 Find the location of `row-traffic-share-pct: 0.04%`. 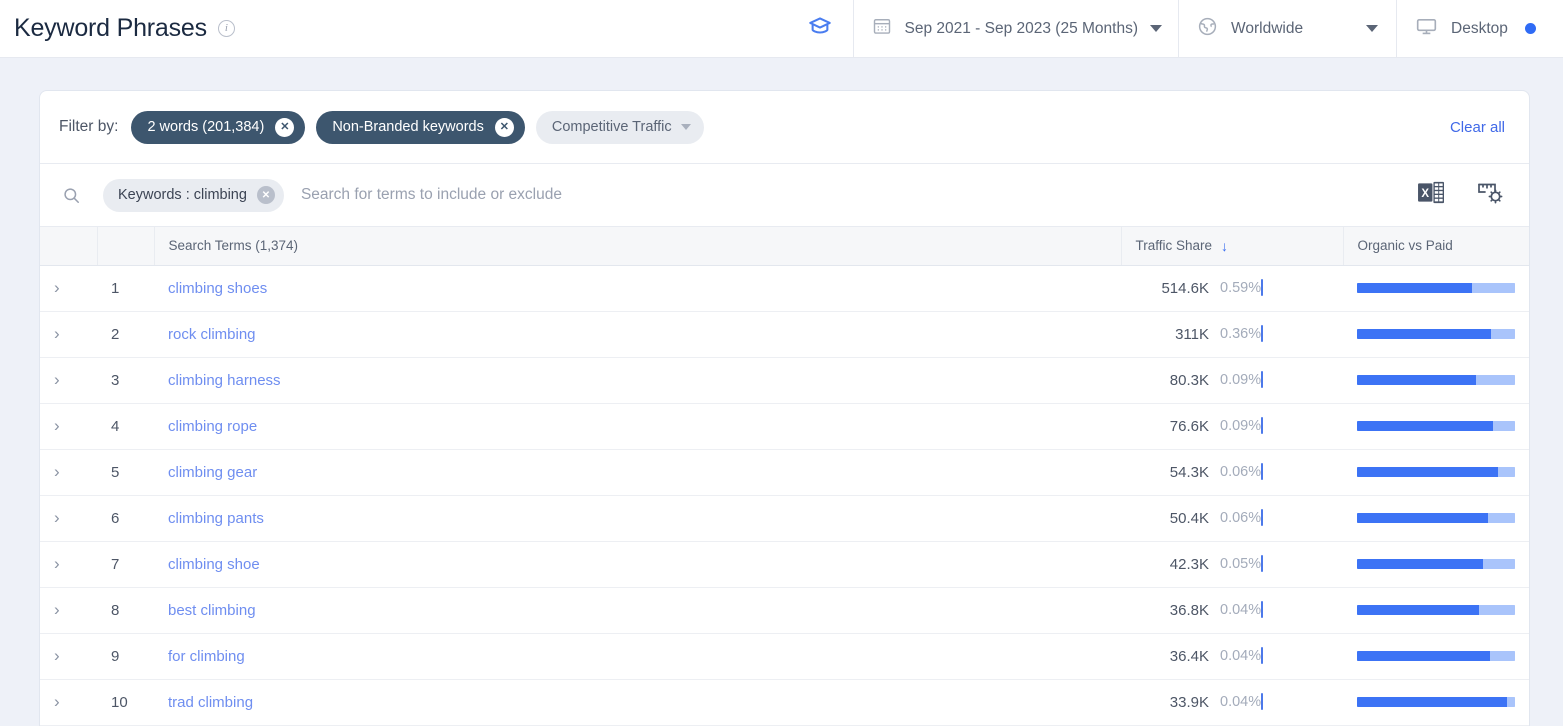

row-traffic-share-pct: 0.04% is located at coordinates (1241, 610).